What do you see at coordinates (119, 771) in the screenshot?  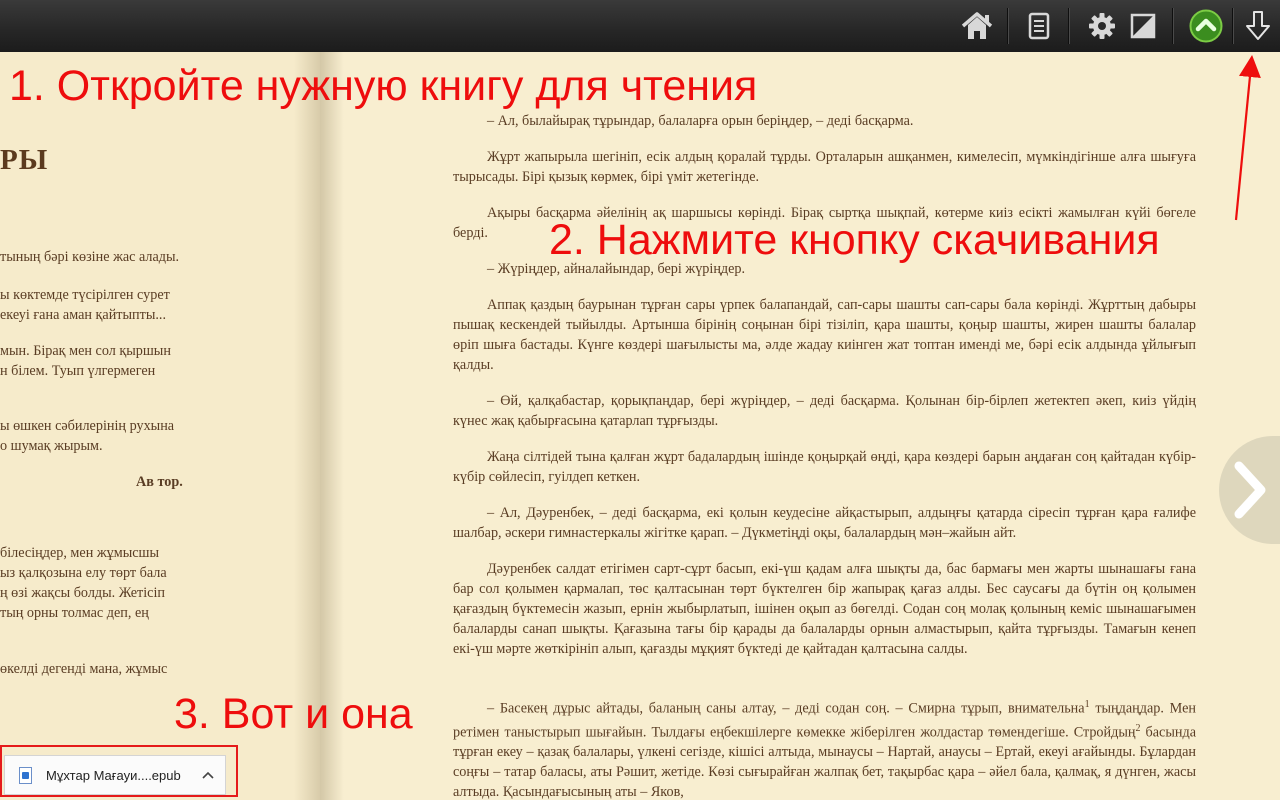 I see `download-highlight-box` at bounding box center [119, 771].